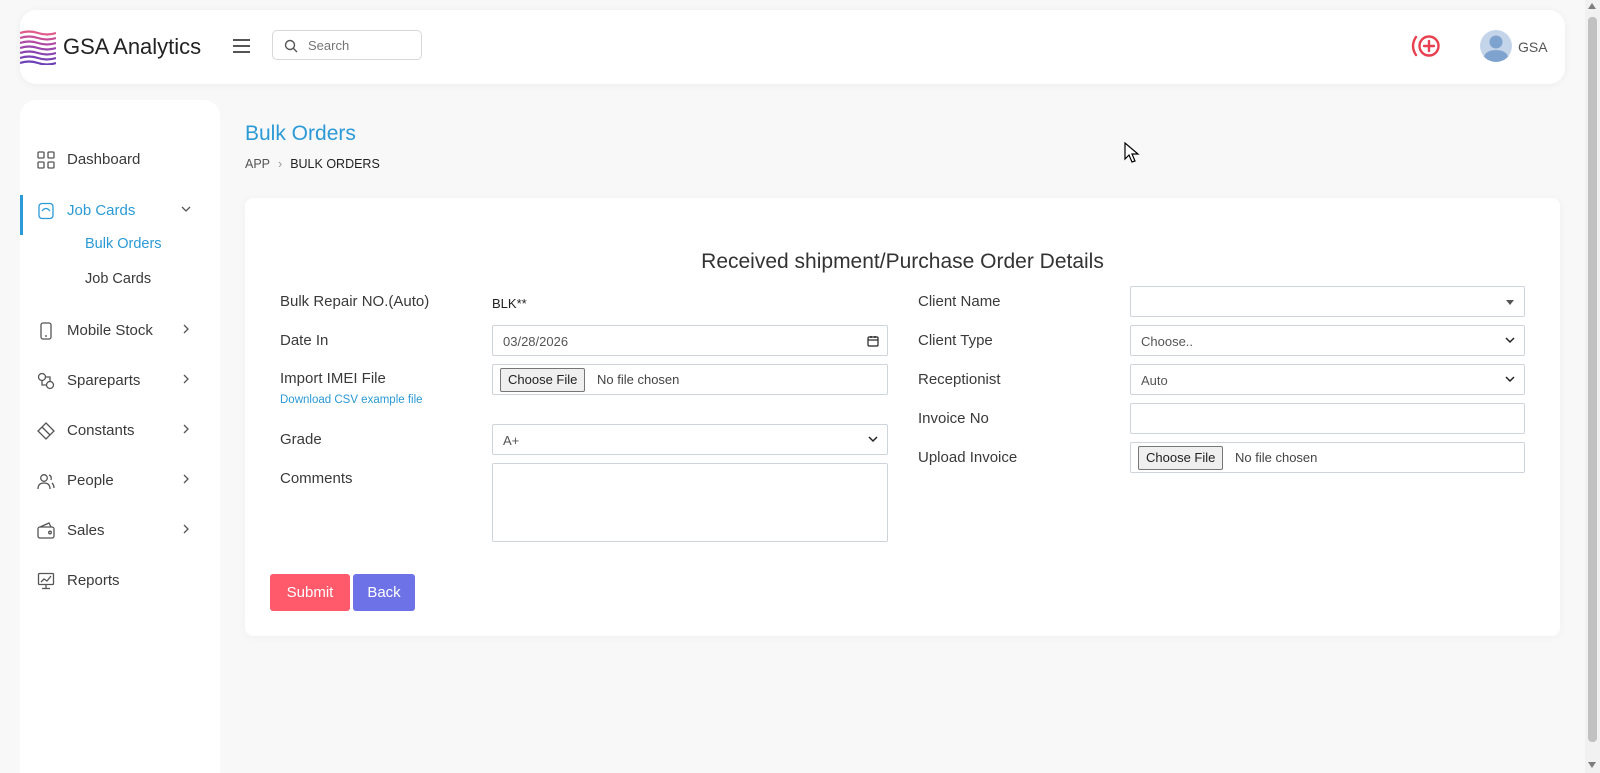 Image resolution: width=1600 pixels, height=773 pixels. Describe the element at coordinates (101, 430) in the screenshot. I see `sidebar-item-label: Constants` at that location.